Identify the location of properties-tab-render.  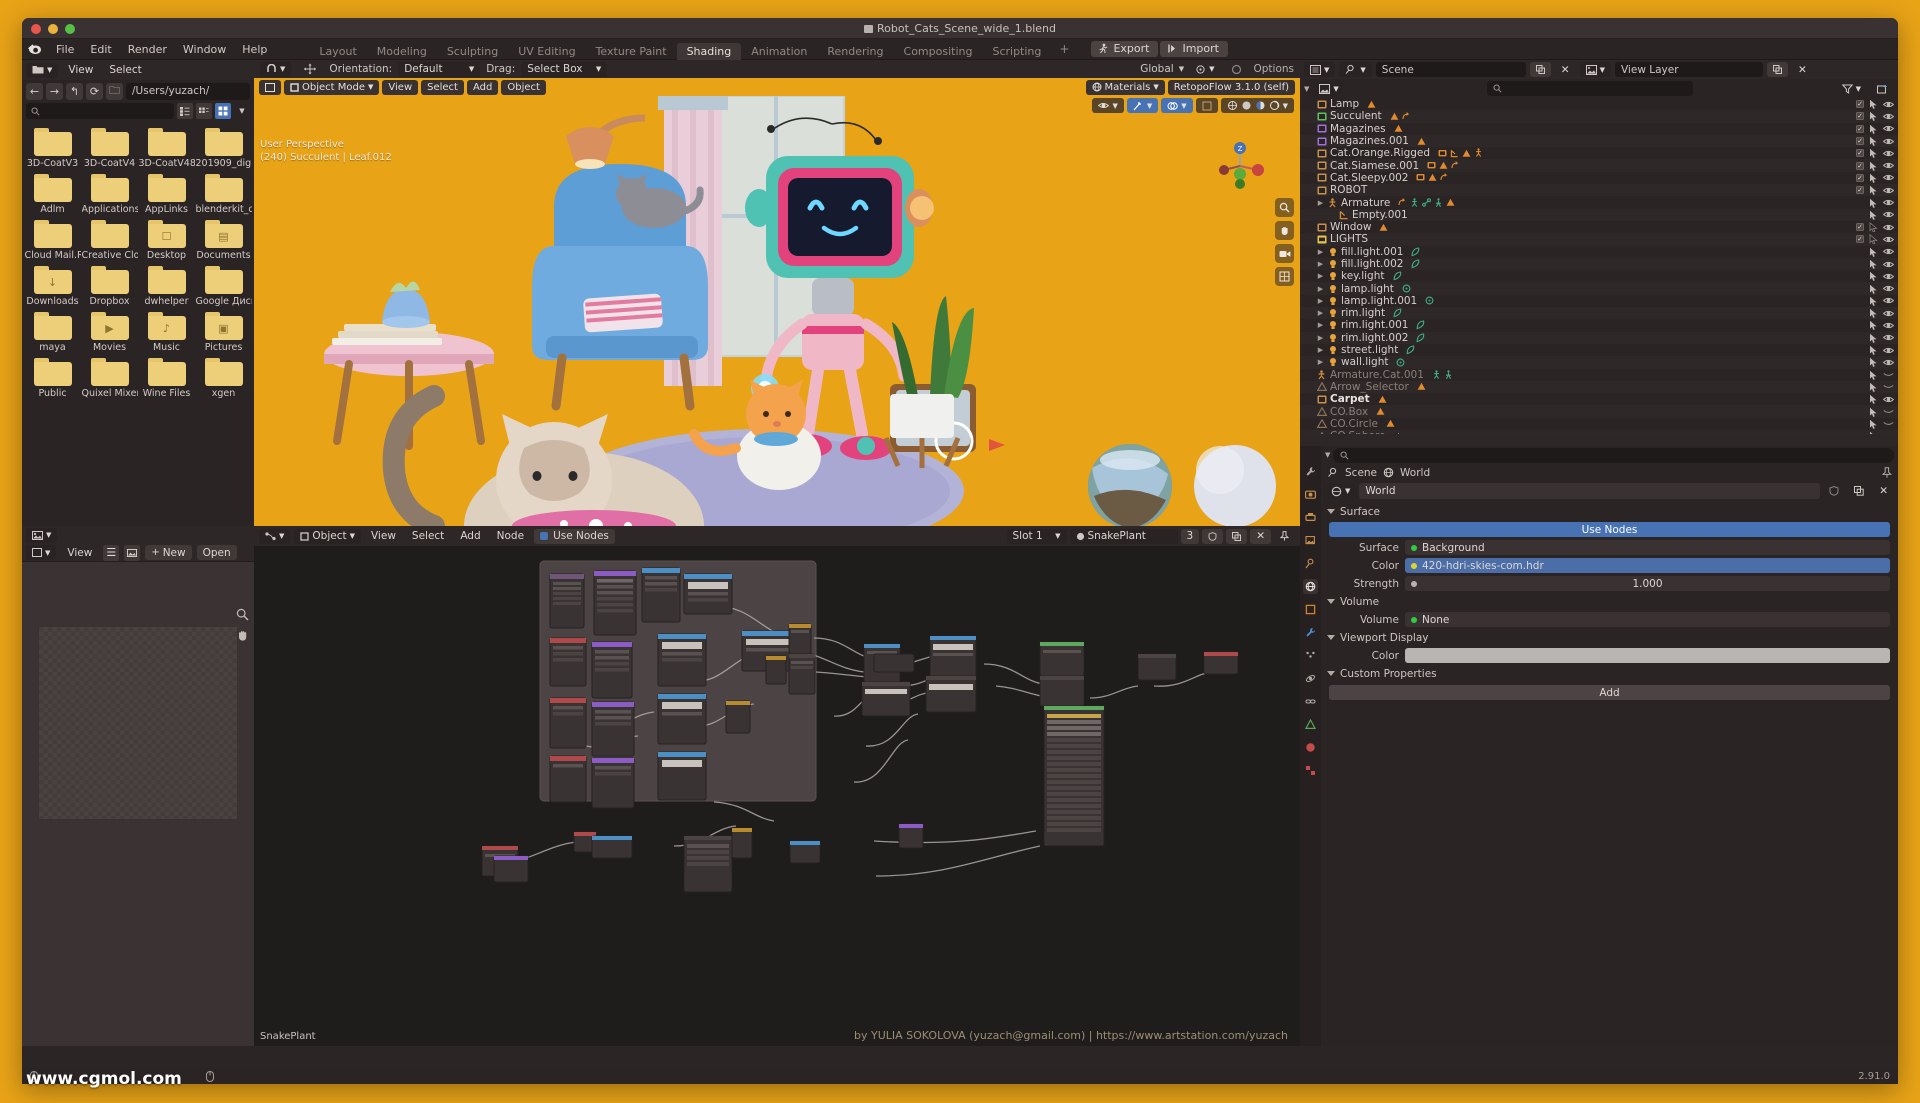
(1310, 494).